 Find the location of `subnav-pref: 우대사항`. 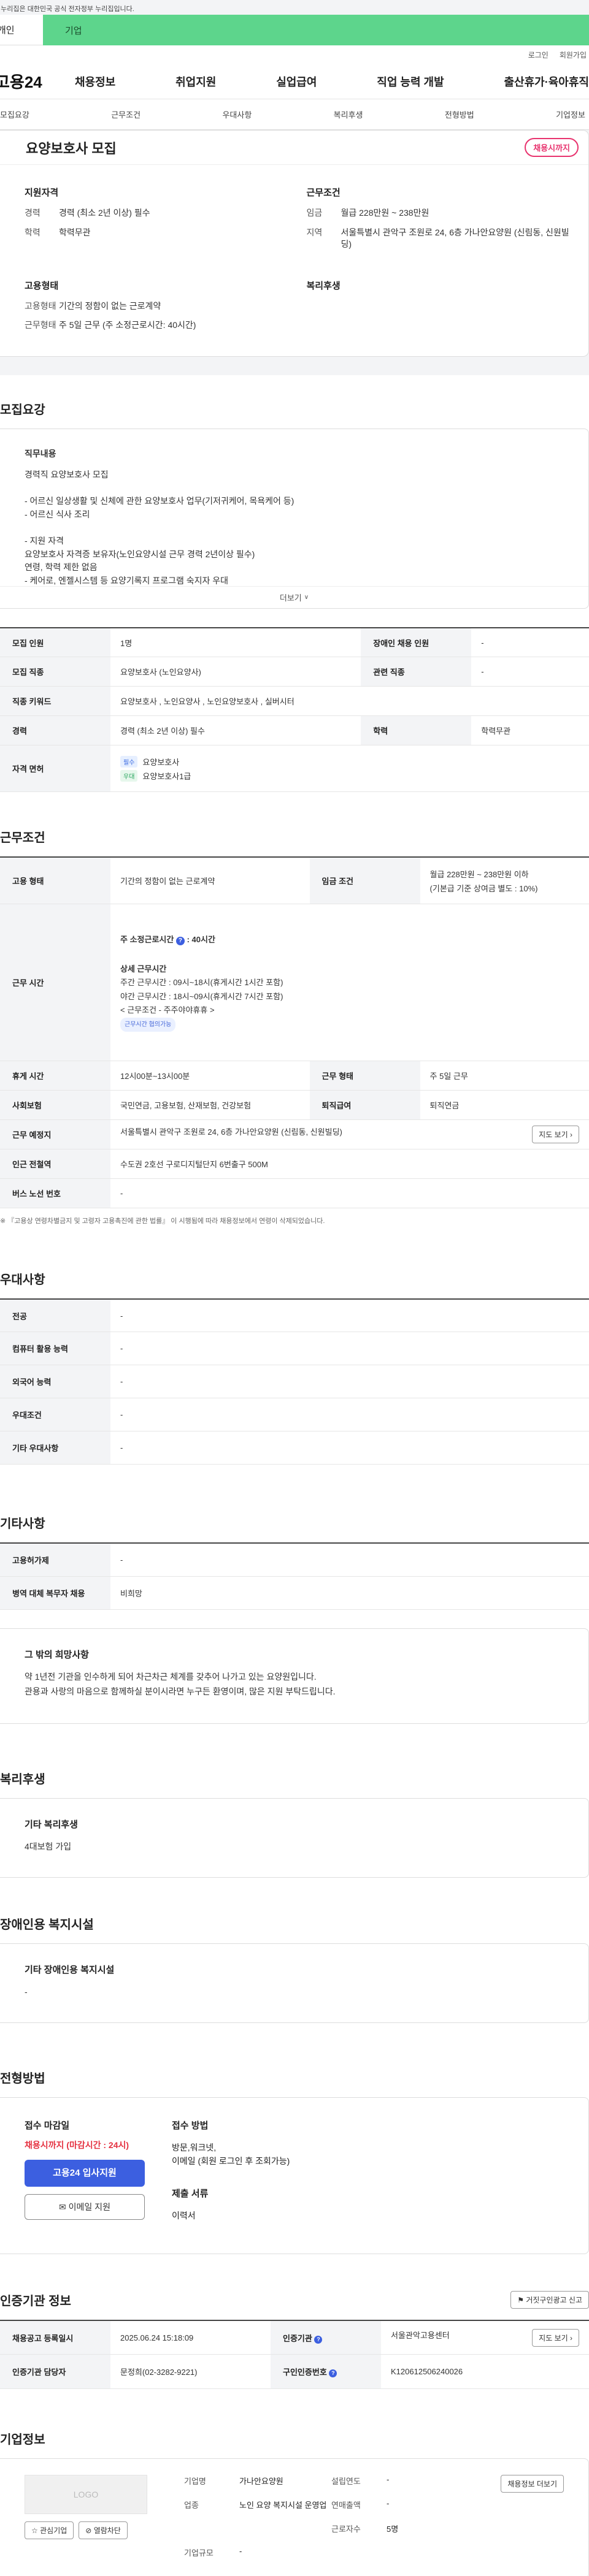

subnav-pref: 우대사항 is located at coordinates (237, 114).